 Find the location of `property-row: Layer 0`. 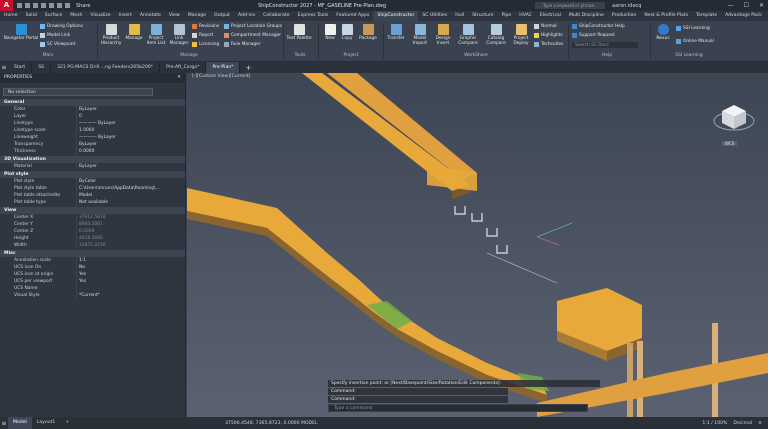

property-row: Layer 0 is located at coordinates (92, 116).